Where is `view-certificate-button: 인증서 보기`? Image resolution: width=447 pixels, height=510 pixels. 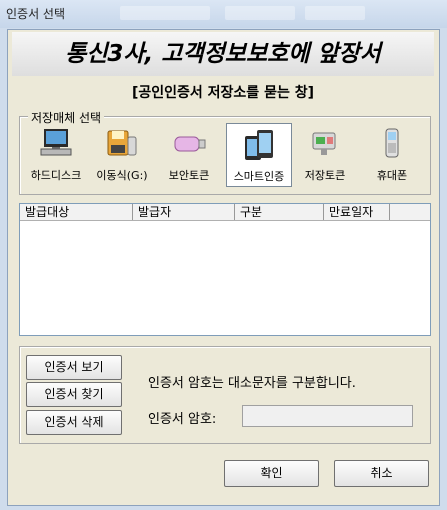 view-certificate-button: 인증서 보기 is located at coordinates (74, 367).